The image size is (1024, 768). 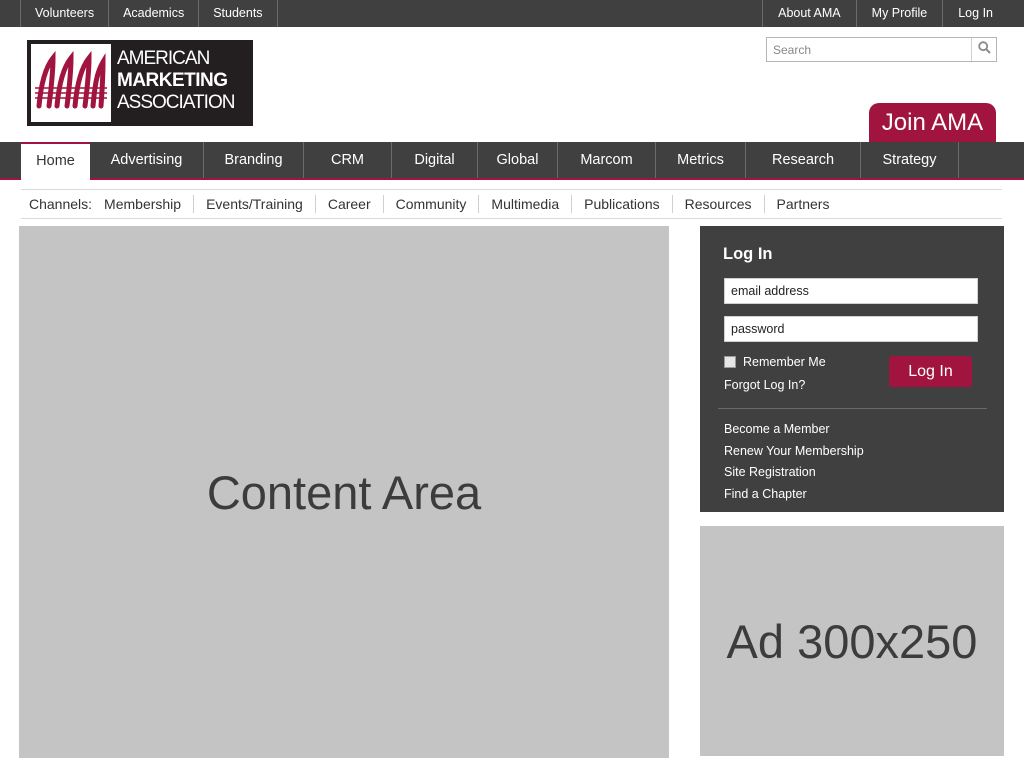 What do you see at coordinates (64, 13) in the screenshot?
I see `utility-link-volunteers: Volunteers` at bounding box center [64, 13].